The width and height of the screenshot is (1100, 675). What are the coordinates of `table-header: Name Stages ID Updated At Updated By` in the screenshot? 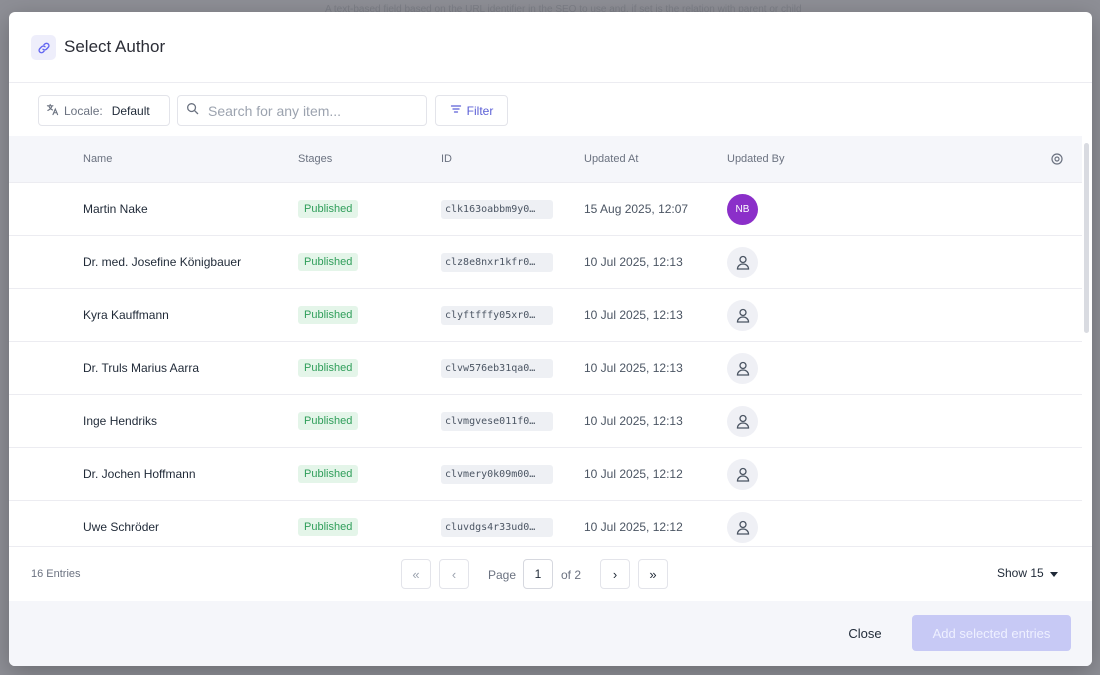 It's located at (545, 159).